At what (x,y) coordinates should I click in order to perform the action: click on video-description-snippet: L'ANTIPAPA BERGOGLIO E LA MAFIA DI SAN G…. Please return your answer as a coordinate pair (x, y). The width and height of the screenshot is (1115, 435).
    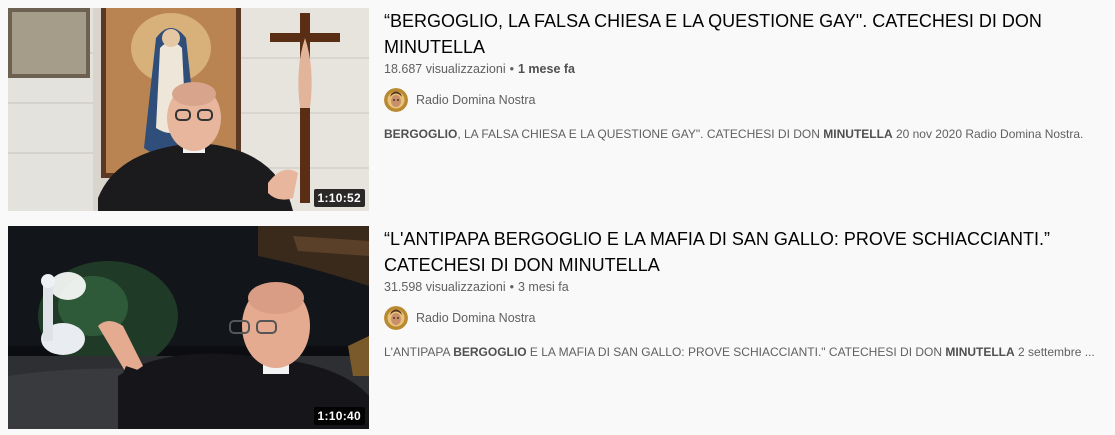
    Looking at the image, I should click on (740, 352).